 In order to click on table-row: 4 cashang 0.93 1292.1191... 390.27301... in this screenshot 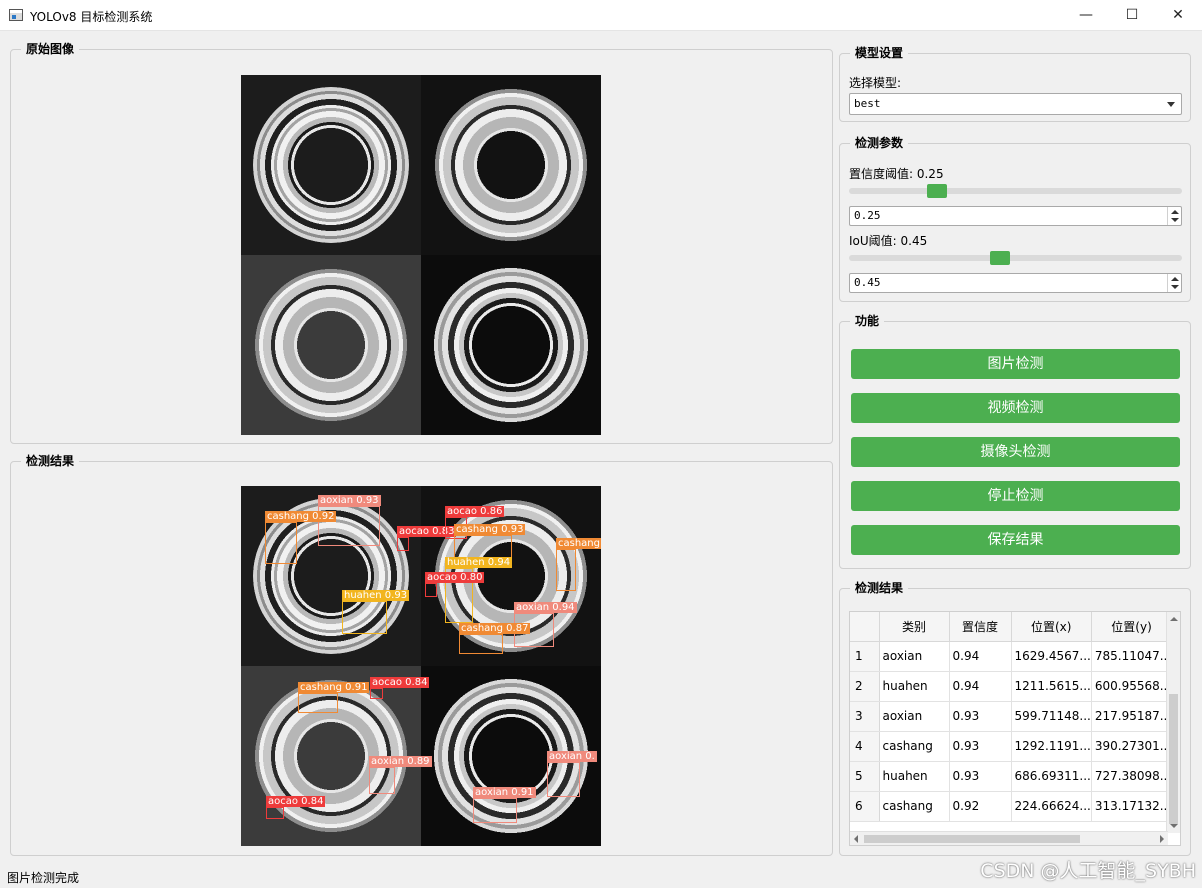, I will do `click(1011, 746)`.